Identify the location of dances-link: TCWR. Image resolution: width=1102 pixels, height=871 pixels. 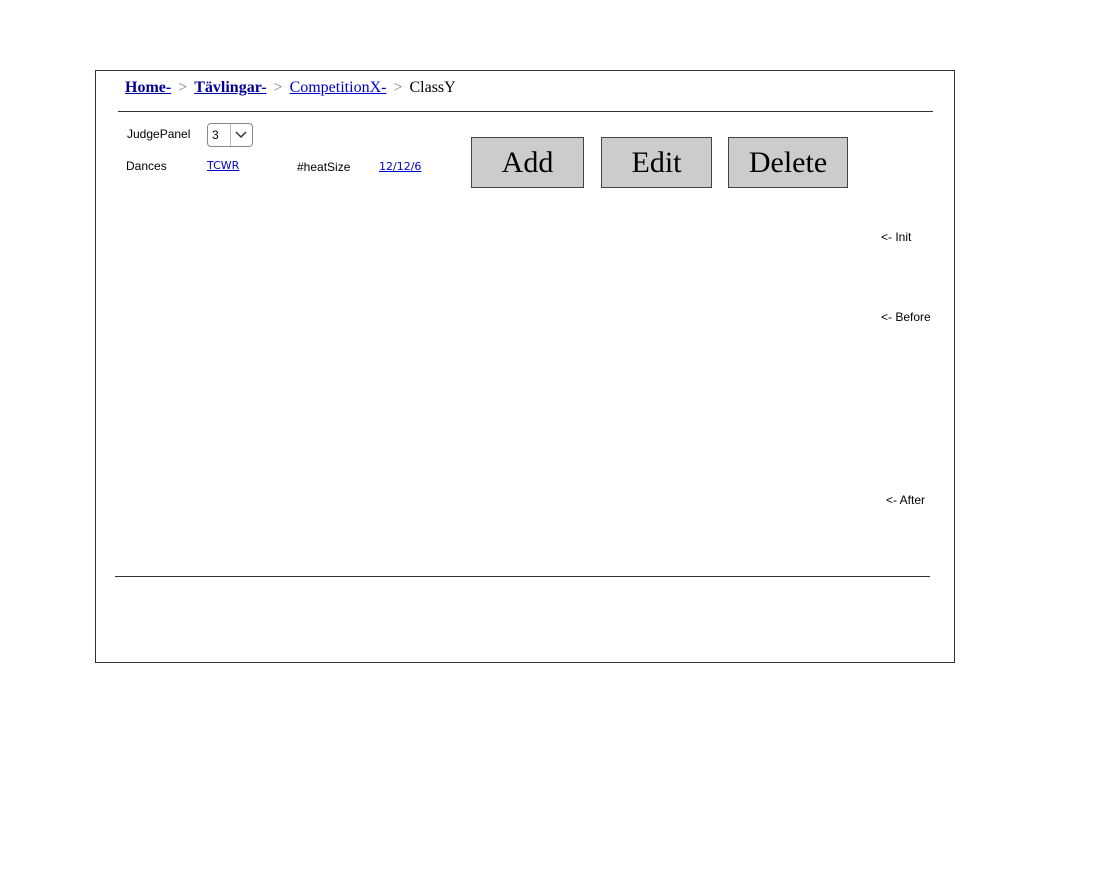
(223, 165).